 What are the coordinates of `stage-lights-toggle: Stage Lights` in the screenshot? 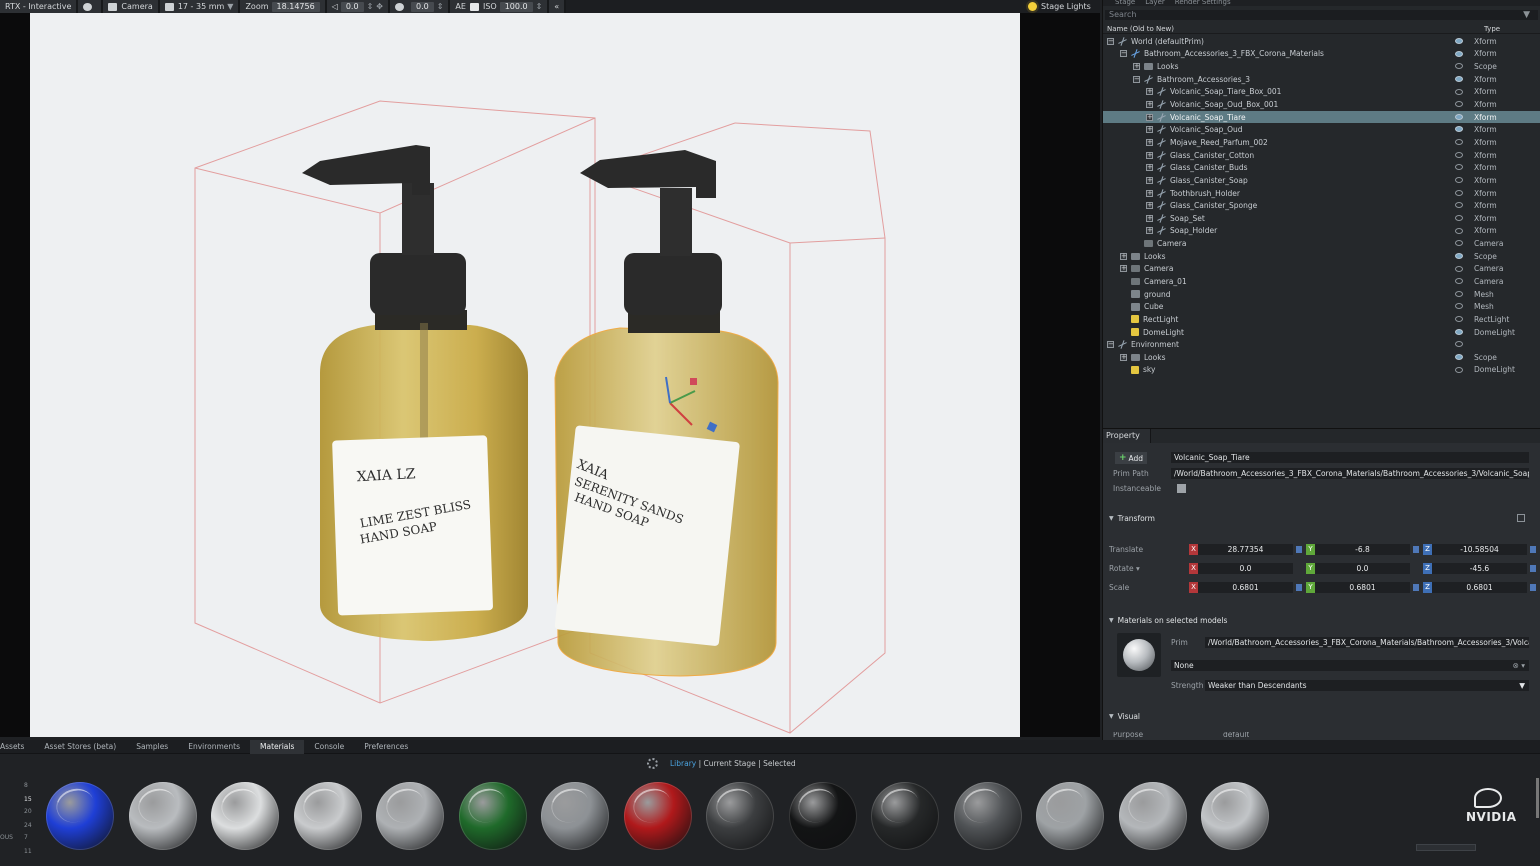 It's located at (1061, 6).